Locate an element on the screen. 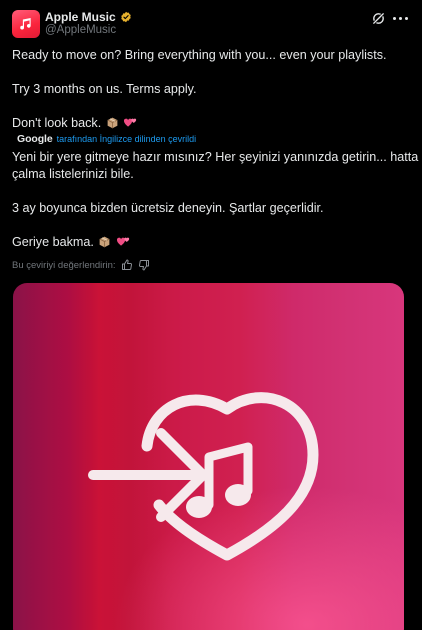 Image resolution: width=422 pixels, height=630 pixels. tweet-header: Apple Music @AppleMusic is located at coordinates (211, 22).